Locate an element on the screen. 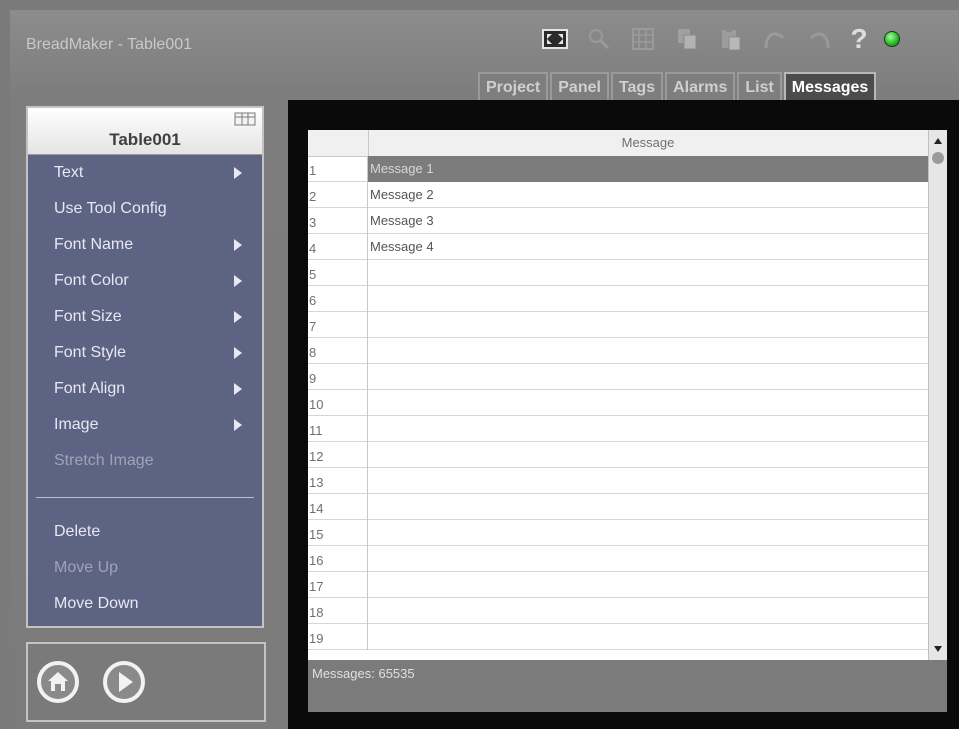  row-number-header is located at coordinates (338, 143).